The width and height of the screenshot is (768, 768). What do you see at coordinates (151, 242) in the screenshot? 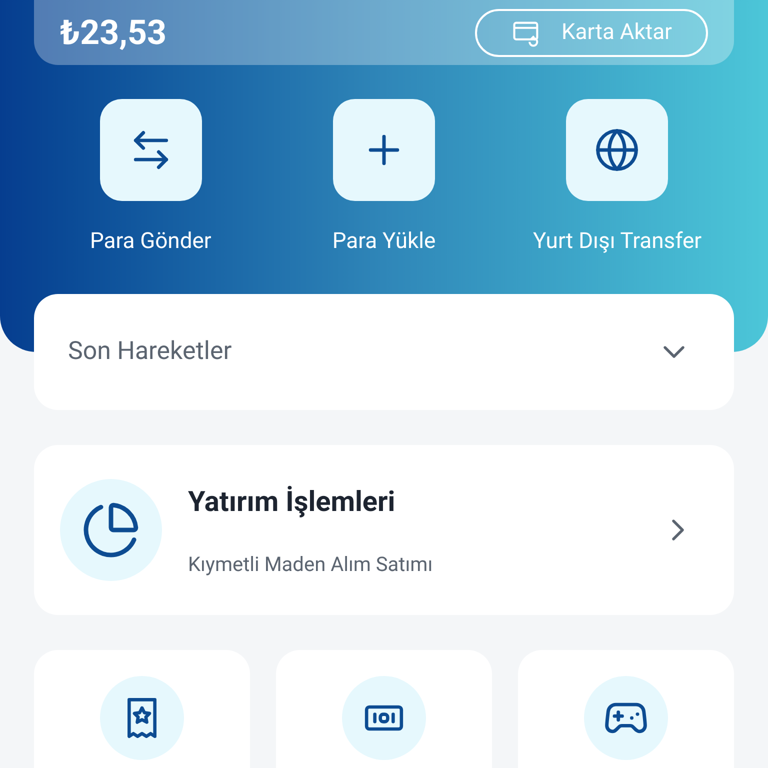
I see `action-label: Para Gönder` at bounding box center [151, 242].